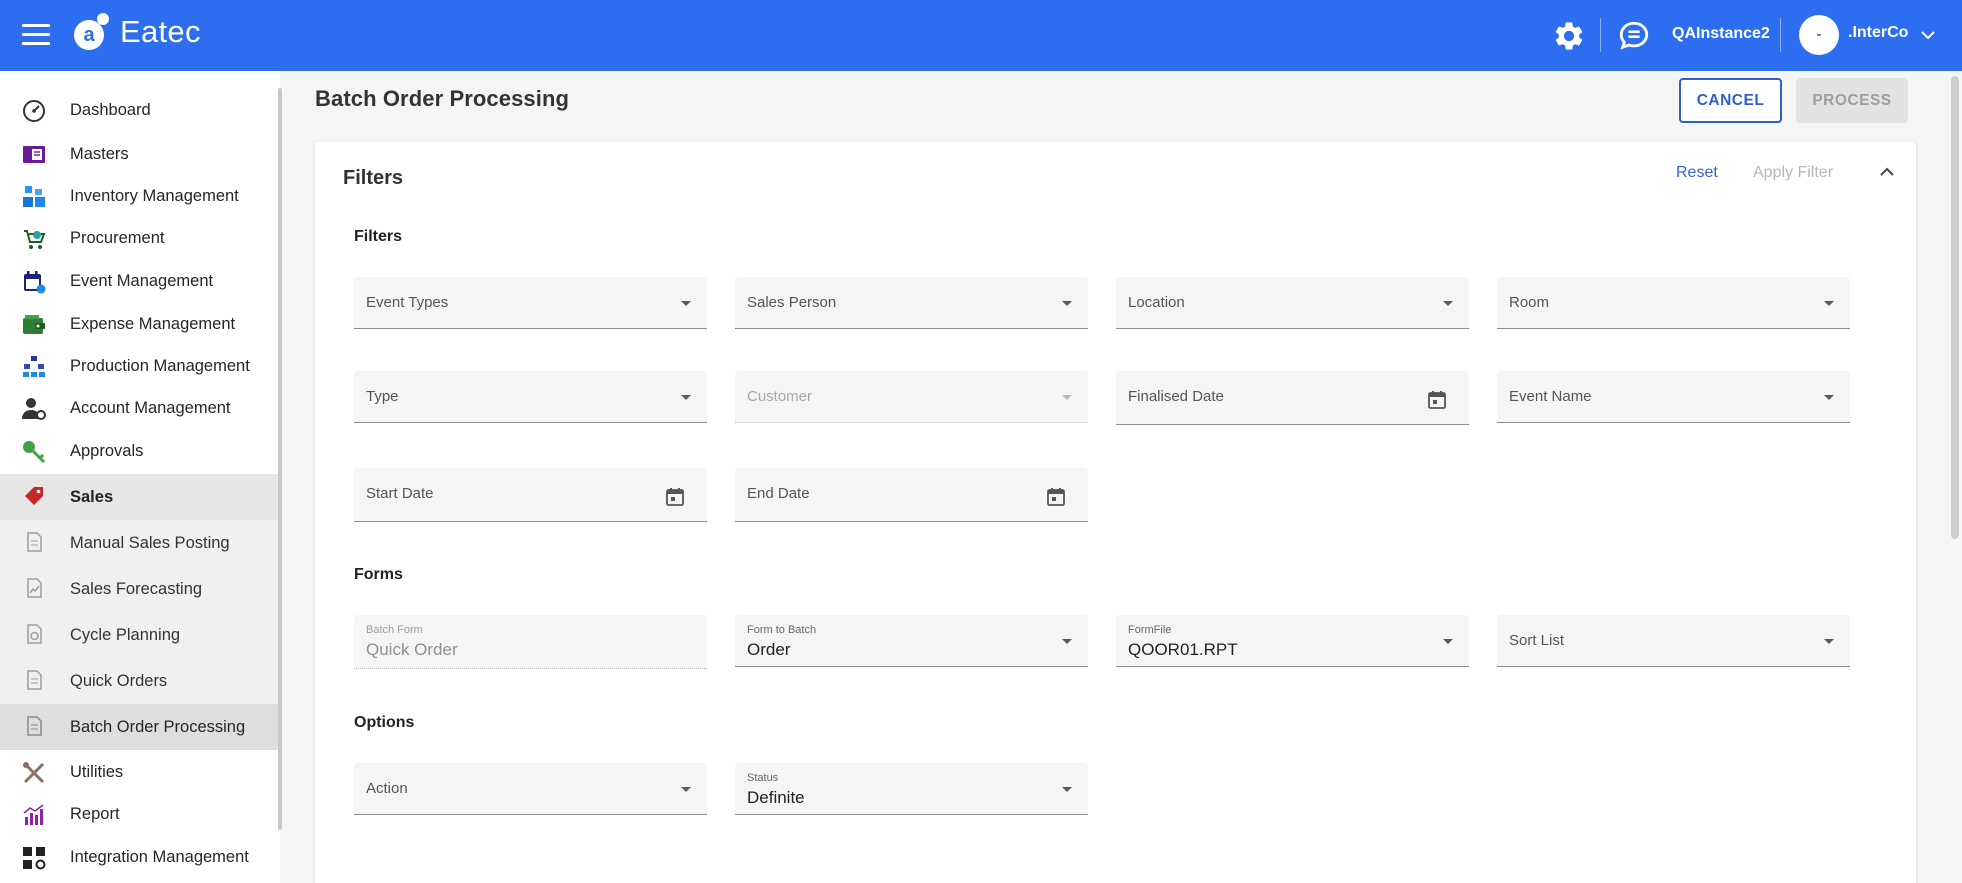  I want to click on dashboard-gauge-icon, so click(34, 111).